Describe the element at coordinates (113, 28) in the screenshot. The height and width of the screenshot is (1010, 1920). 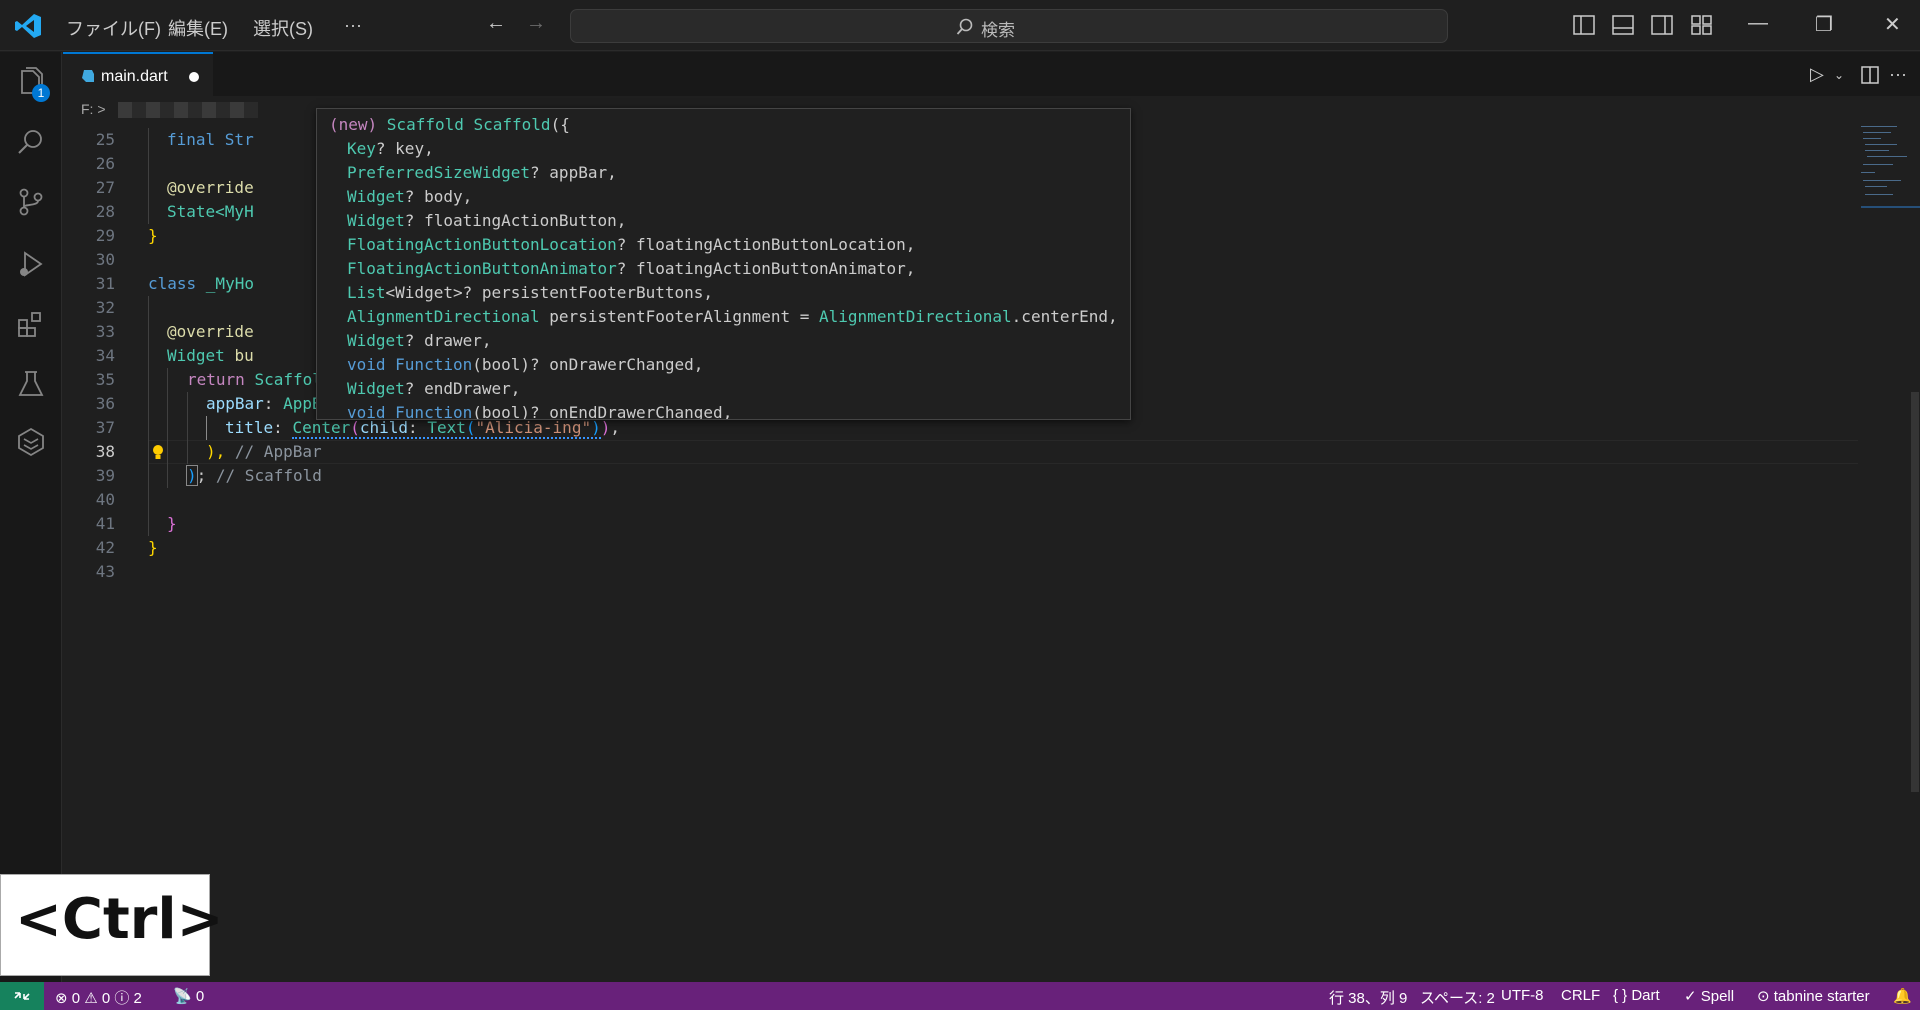
I see `menu-file: ファイル(F)` at that location.